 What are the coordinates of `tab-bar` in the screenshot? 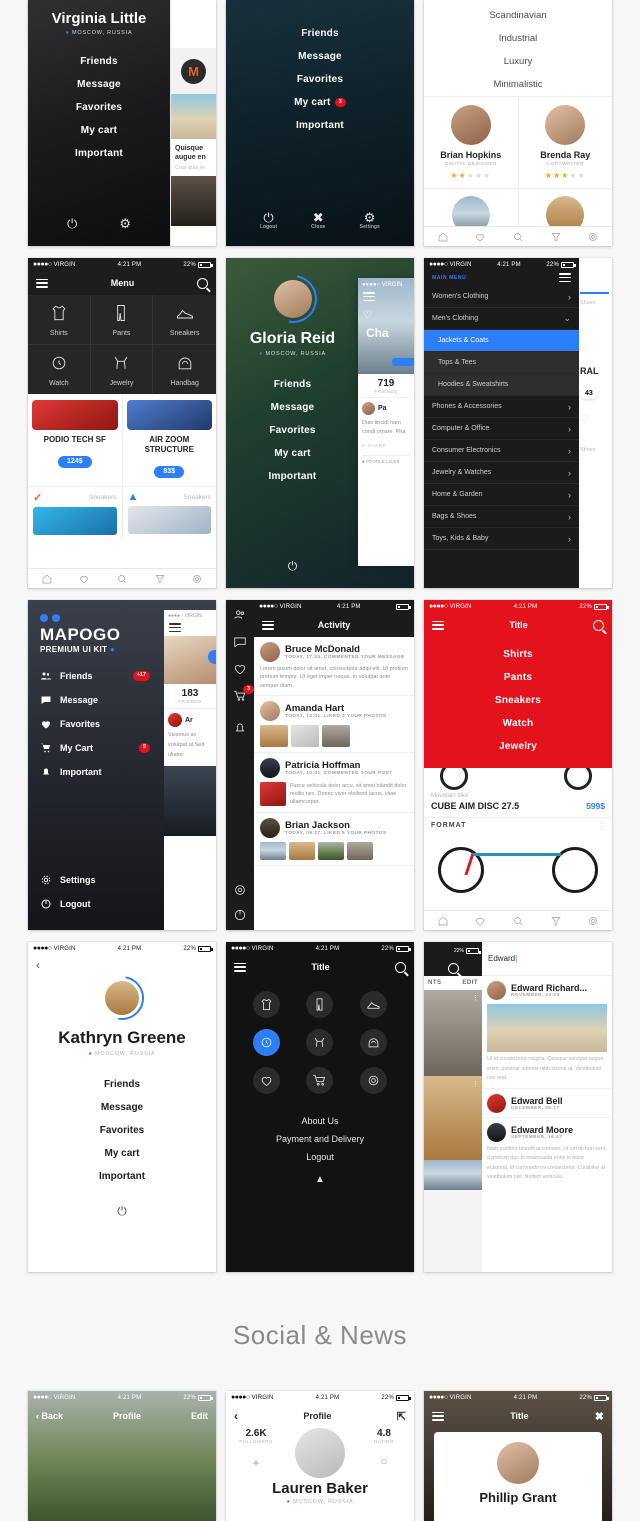 It's located at (518, 920).